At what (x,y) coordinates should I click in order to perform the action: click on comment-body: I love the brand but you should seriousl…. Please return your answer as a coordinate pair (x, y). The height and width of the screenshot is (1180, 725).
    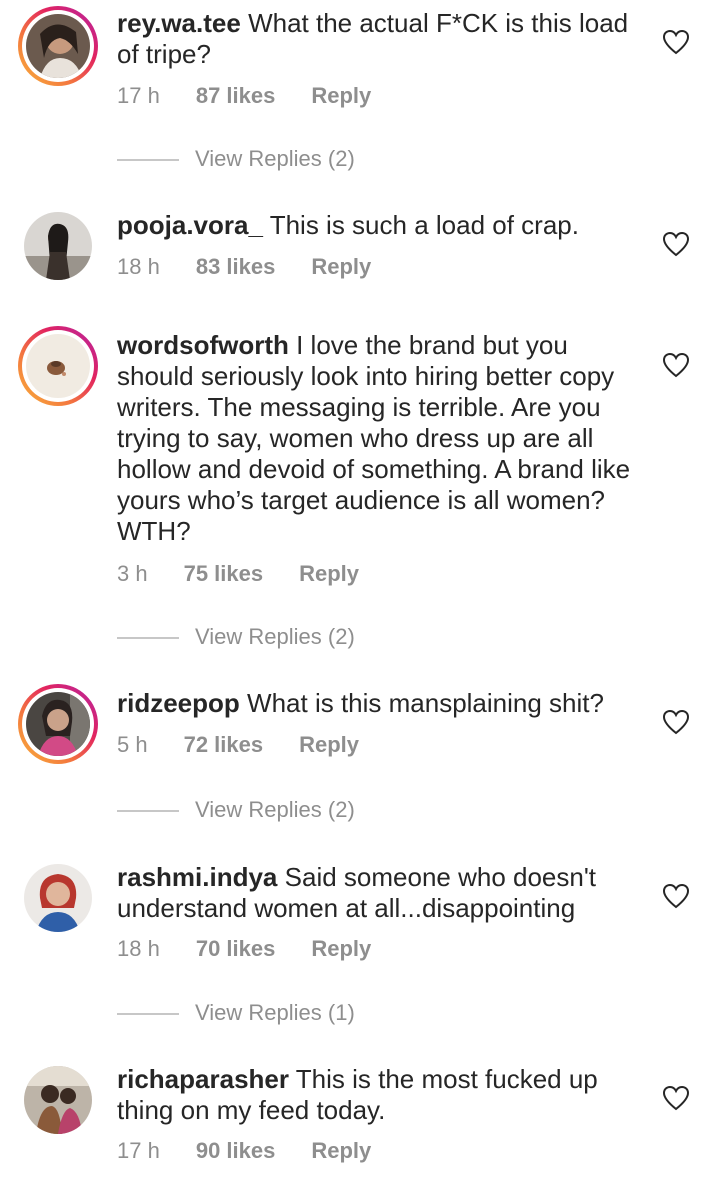
    Looking at the image, I should click on (374, 438).